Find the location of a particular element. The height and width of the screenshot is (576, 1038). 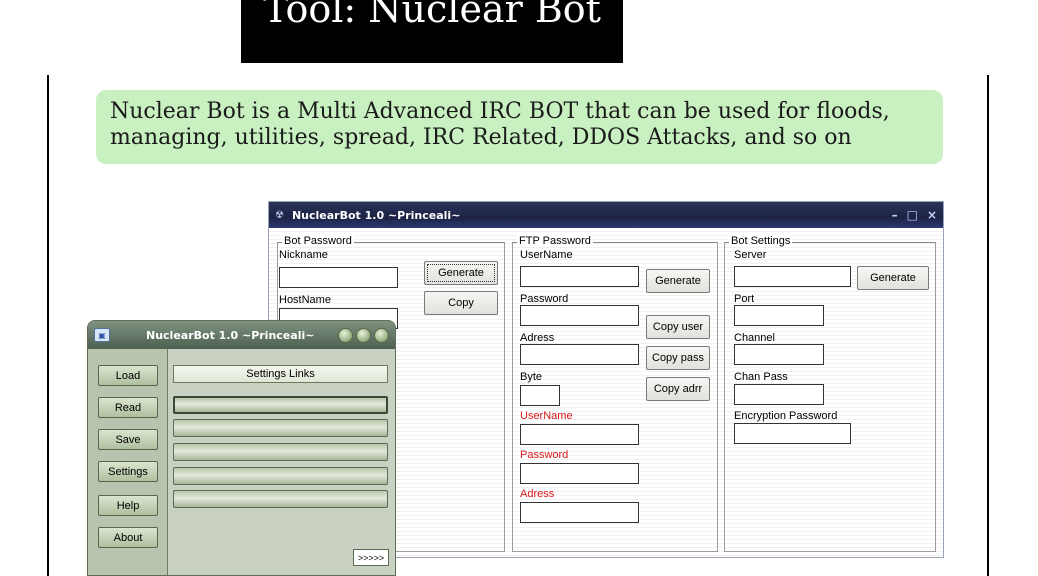

copy-adr-label: Copy adrr is located at coordinates (678, 389).